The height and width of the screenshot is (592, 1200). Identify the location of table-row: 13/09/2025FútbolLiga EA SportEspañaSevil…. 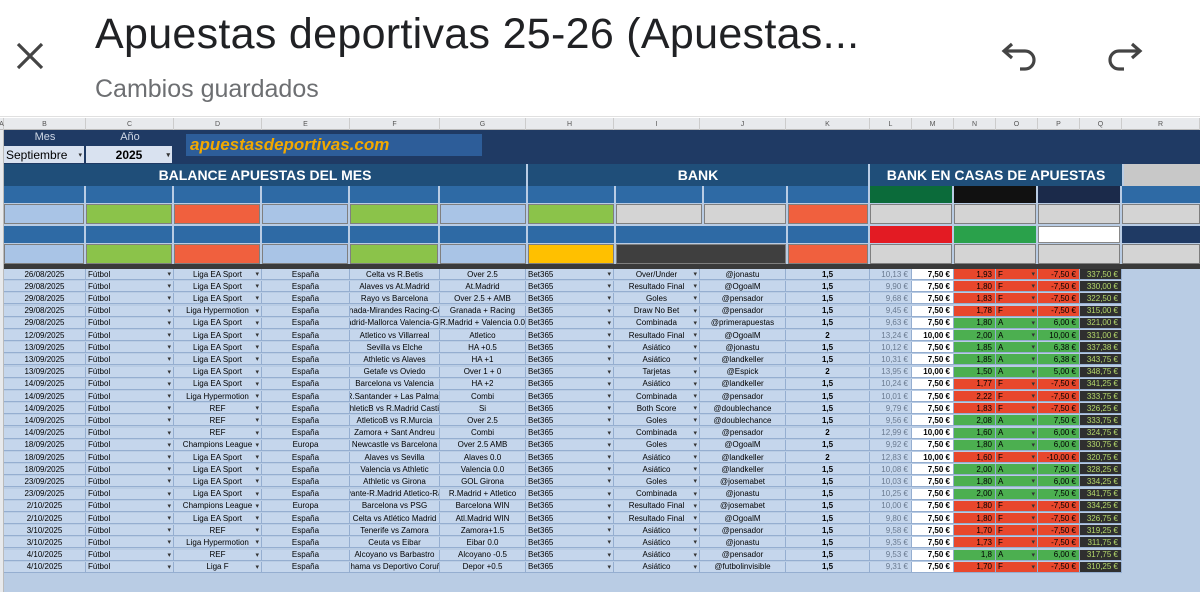
(602, 348).